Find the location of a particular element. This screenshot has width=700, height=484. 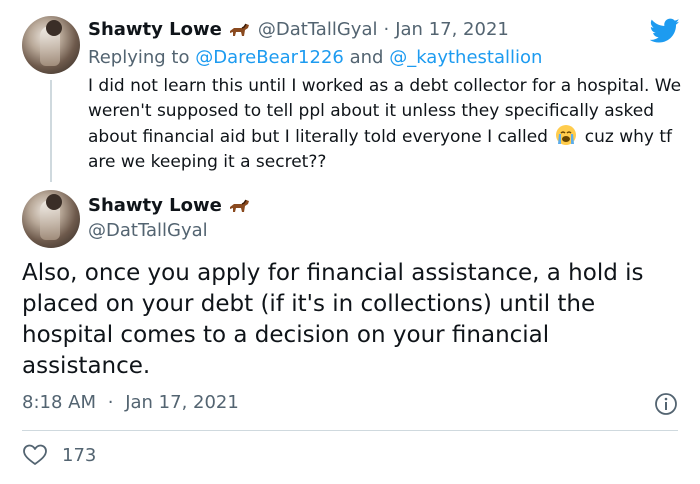

like-row: 173 is located at coordinates (59, 455).